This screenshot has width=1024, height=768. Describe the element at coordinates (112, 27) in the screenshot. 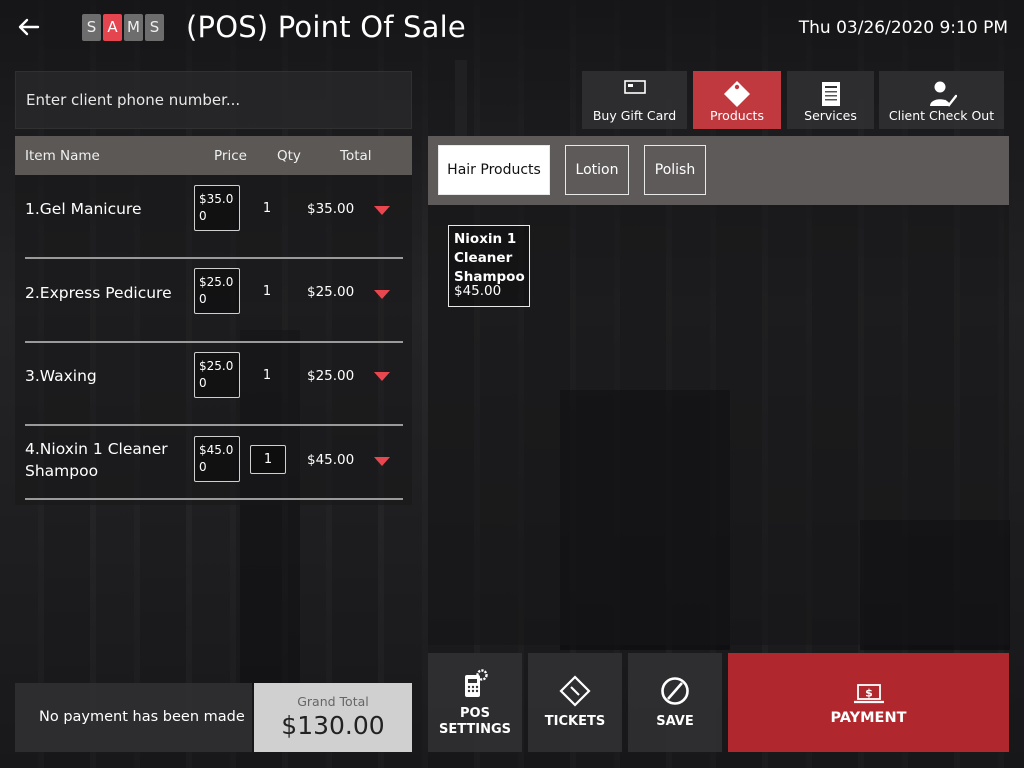

I see `logo-letter: A` at that location.